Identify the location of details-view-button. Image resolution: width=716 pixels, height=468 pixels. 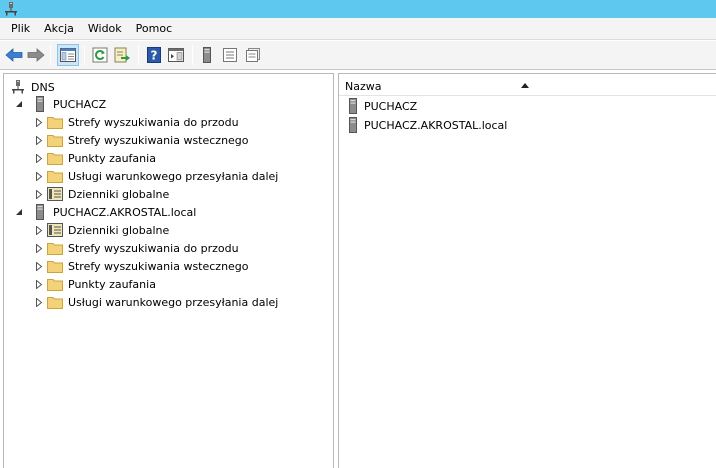
(253, 55).